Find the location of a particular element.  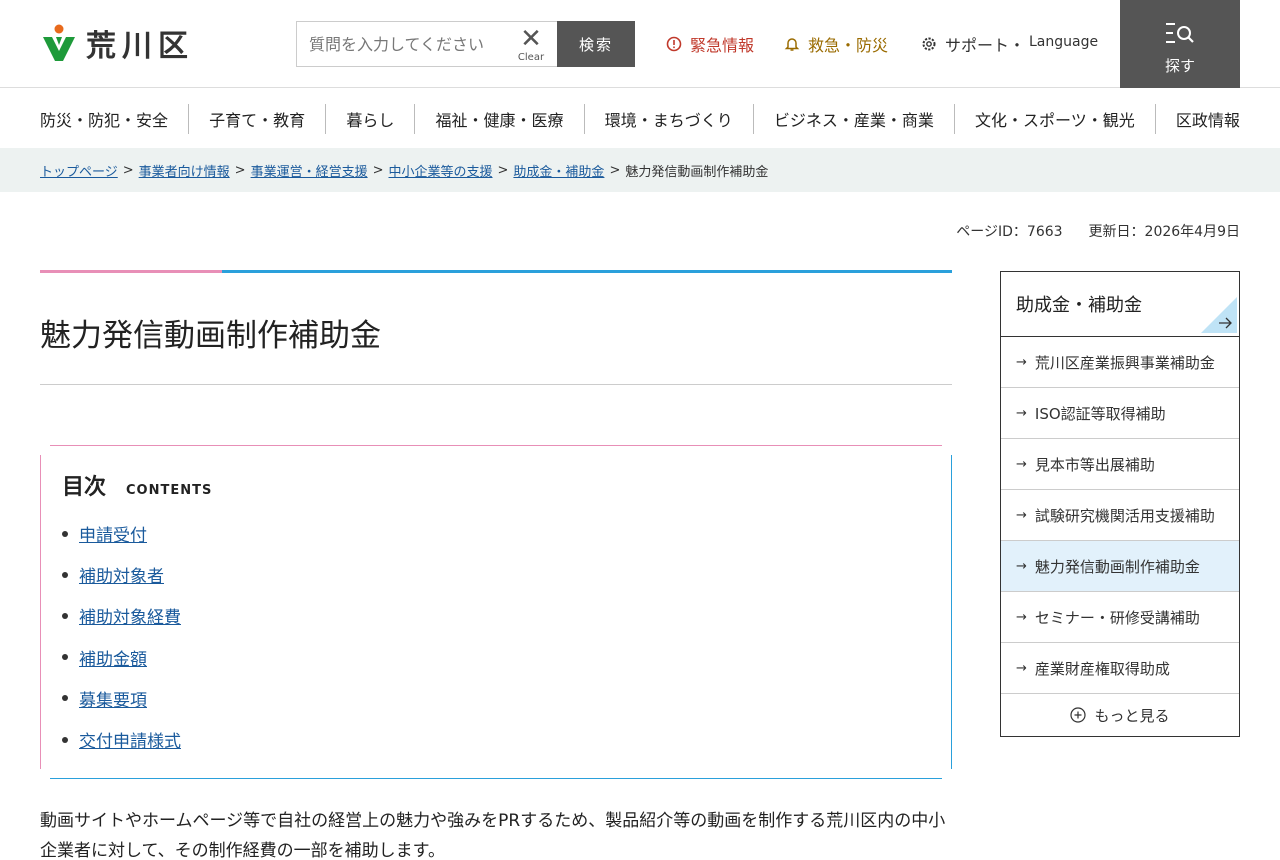

side-item-research-institute: → 試験研究機関活用支援補助 is located at coordinates (1120, 515).